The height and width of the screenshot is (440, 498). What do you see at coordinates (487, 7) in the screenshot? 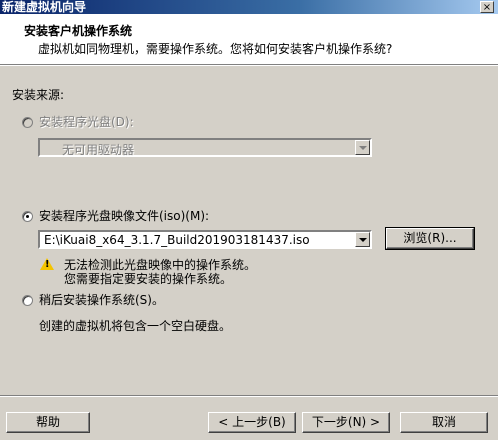
I see `close-button: ×` at bounding box center [487, 7].